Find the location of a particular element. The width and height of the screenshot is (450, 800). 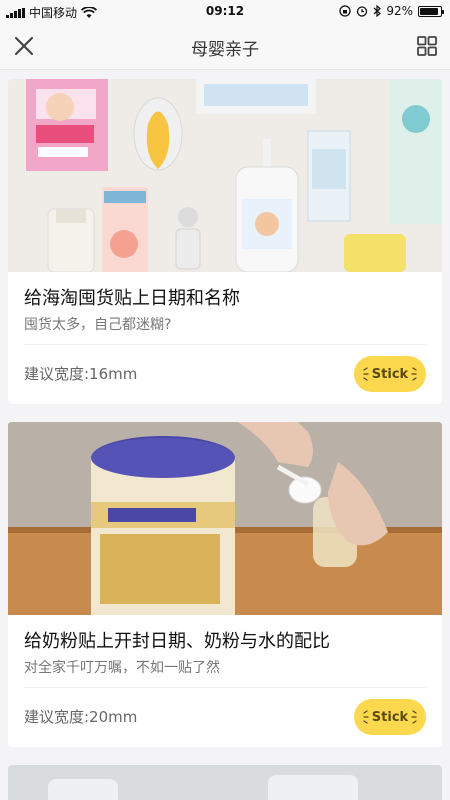

grid-icon is located at coordinates (427, 46).